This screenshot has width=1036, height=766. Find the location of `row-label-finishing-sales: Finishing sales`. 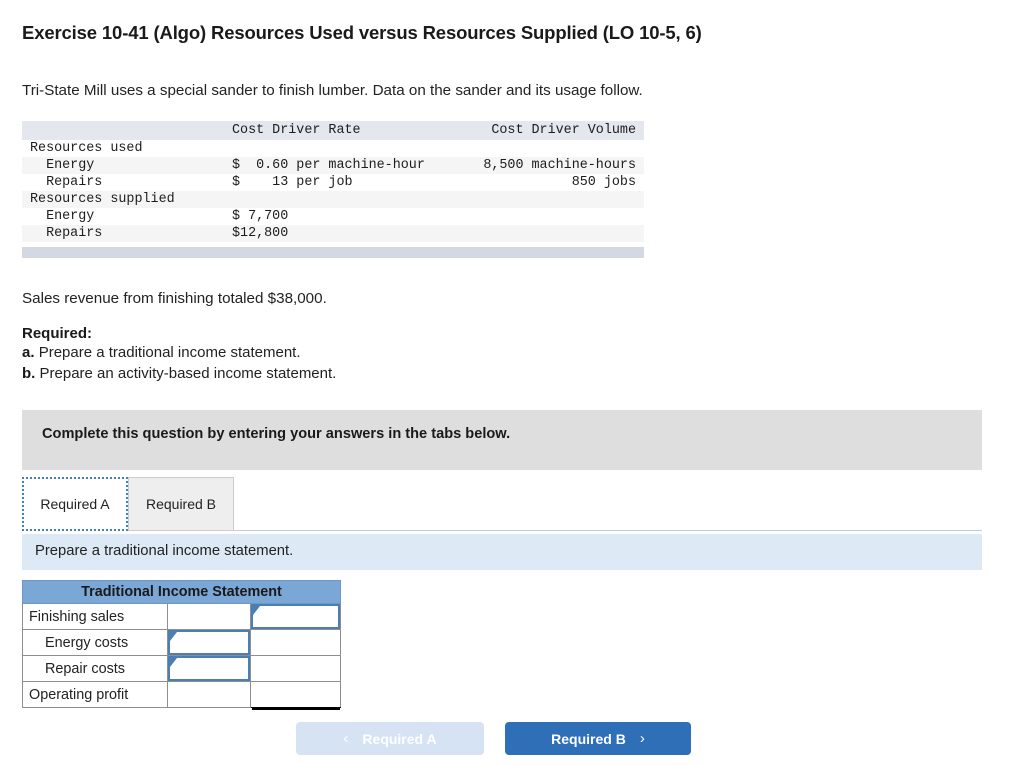

row-label-finishing-sales: Finishing sales is located at coordinates (95, 616).